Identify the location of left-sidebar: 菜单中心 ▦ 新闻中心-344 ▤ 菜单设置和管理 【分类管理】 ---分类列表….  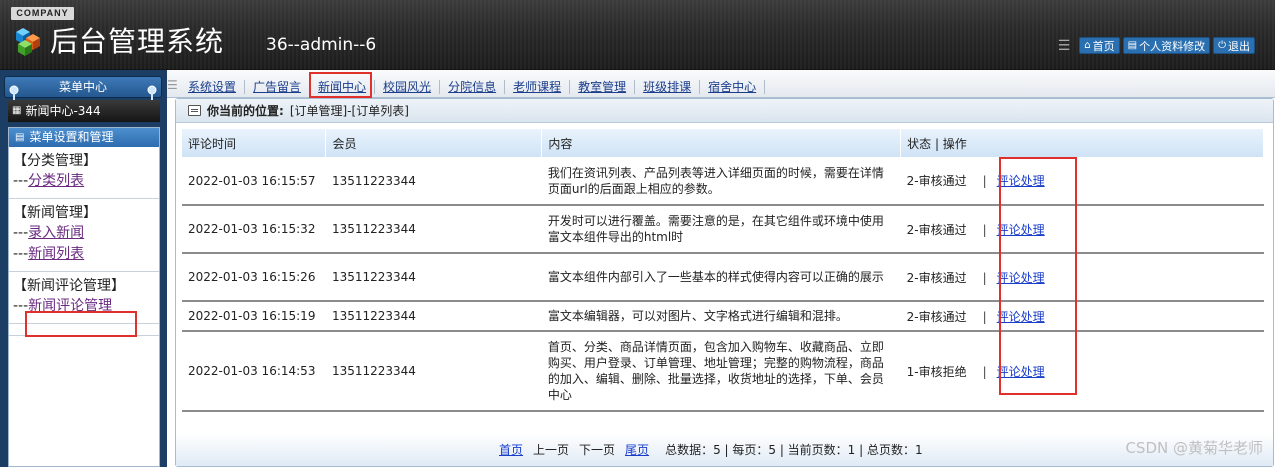
(83, 268).